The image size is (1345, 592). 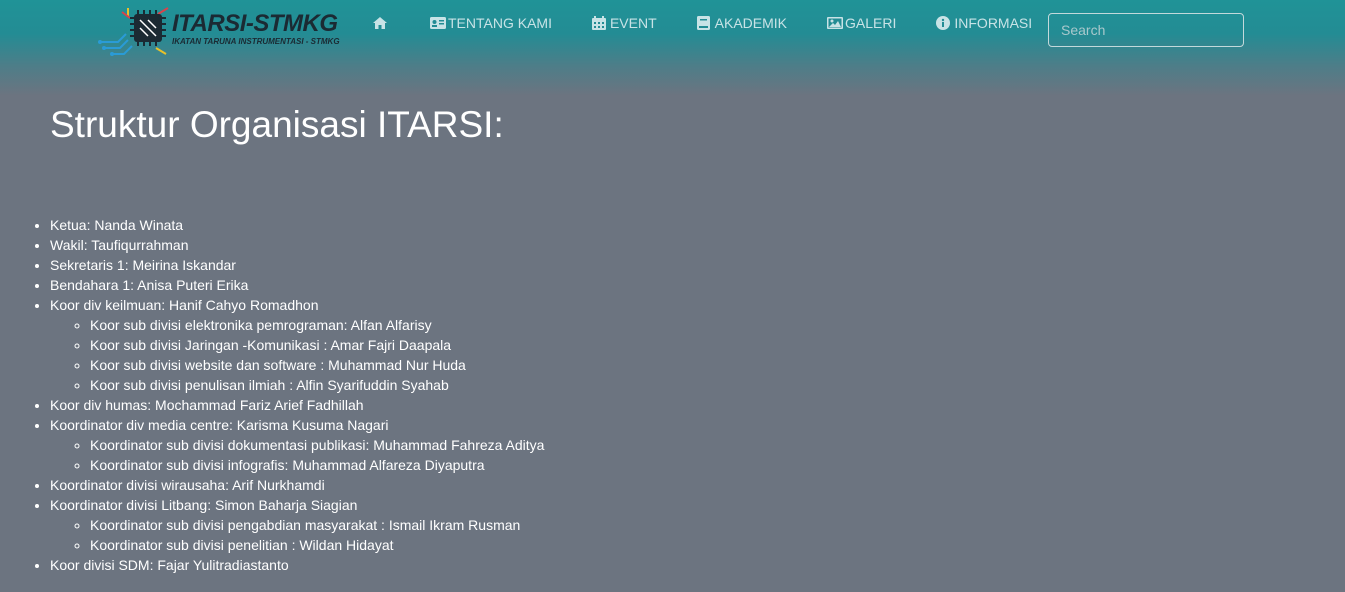 What do you see at coordinates (255, 23) in the screenshot?
I see `brand-title: ITARSI-STMKG` at bounding box center [255, 23].